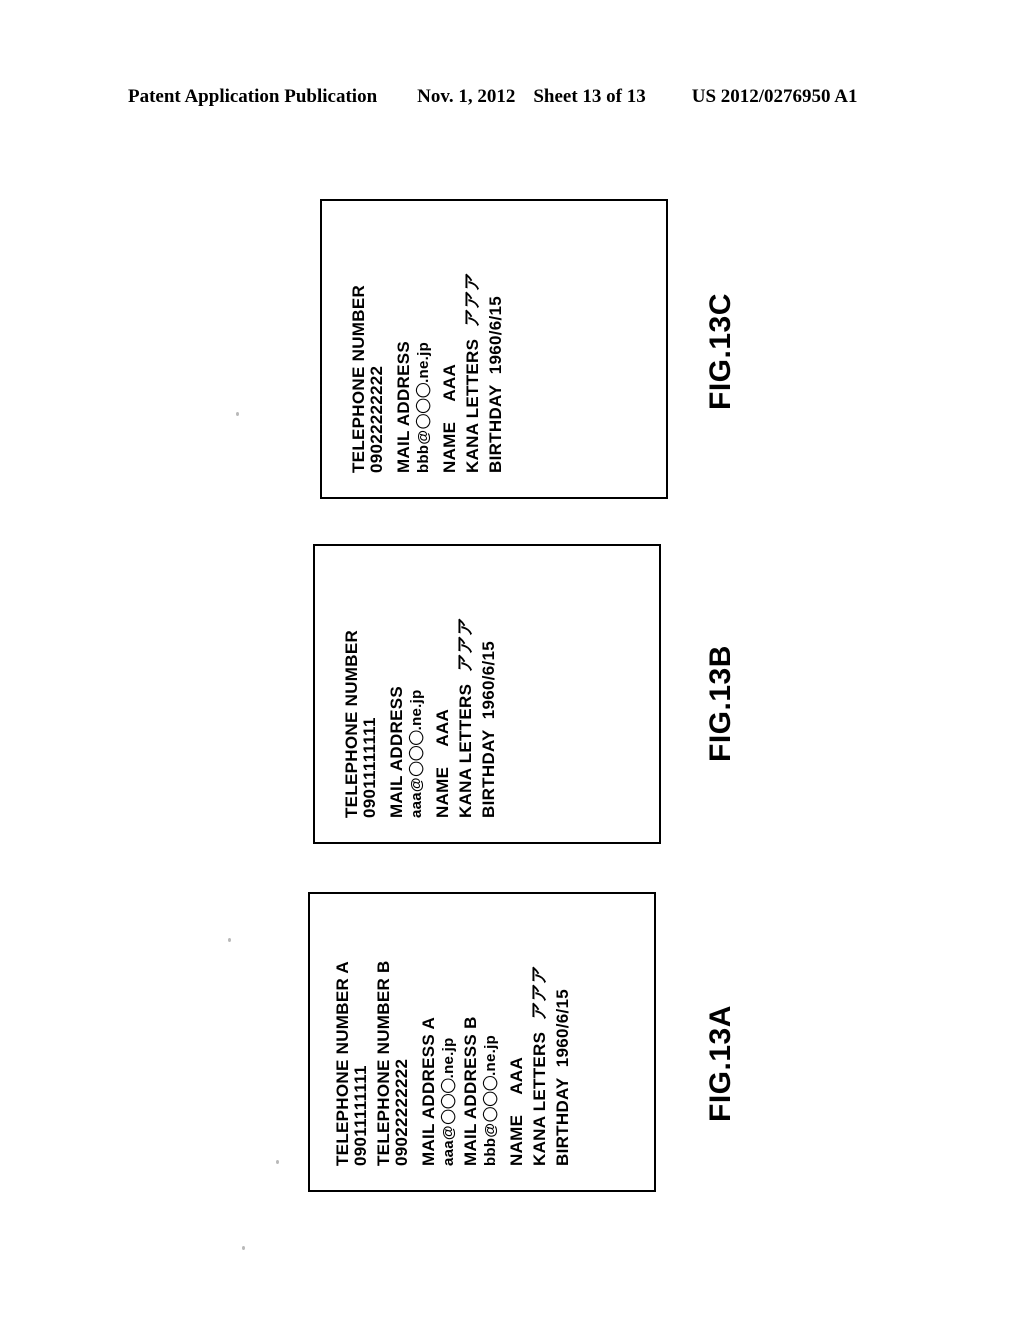 Image resolution: width=1024 pixels, height=1320 pixels. I want to click on fig13a-kana-spacer, so click(539, 1027).